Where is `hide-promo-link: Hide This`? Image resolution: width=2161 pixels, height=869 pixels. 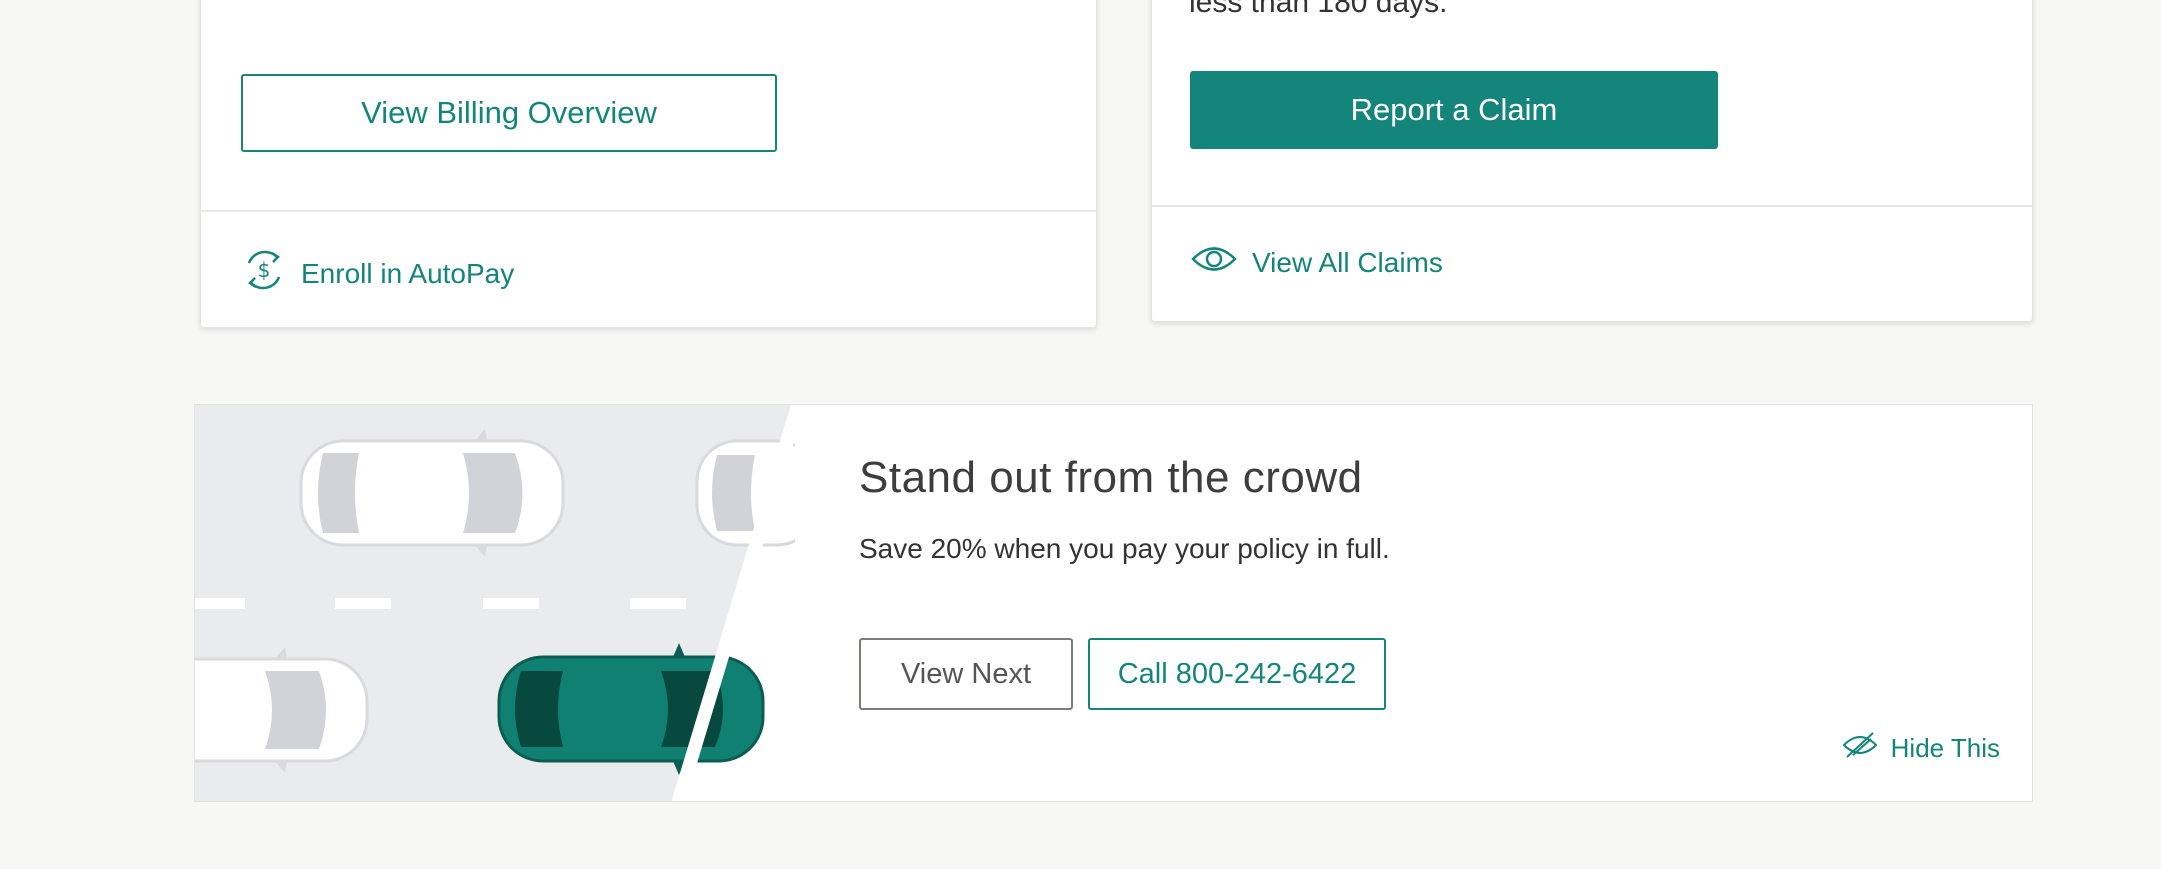
hide-promo-link: Hide This is located at coordinates (1920, 748).